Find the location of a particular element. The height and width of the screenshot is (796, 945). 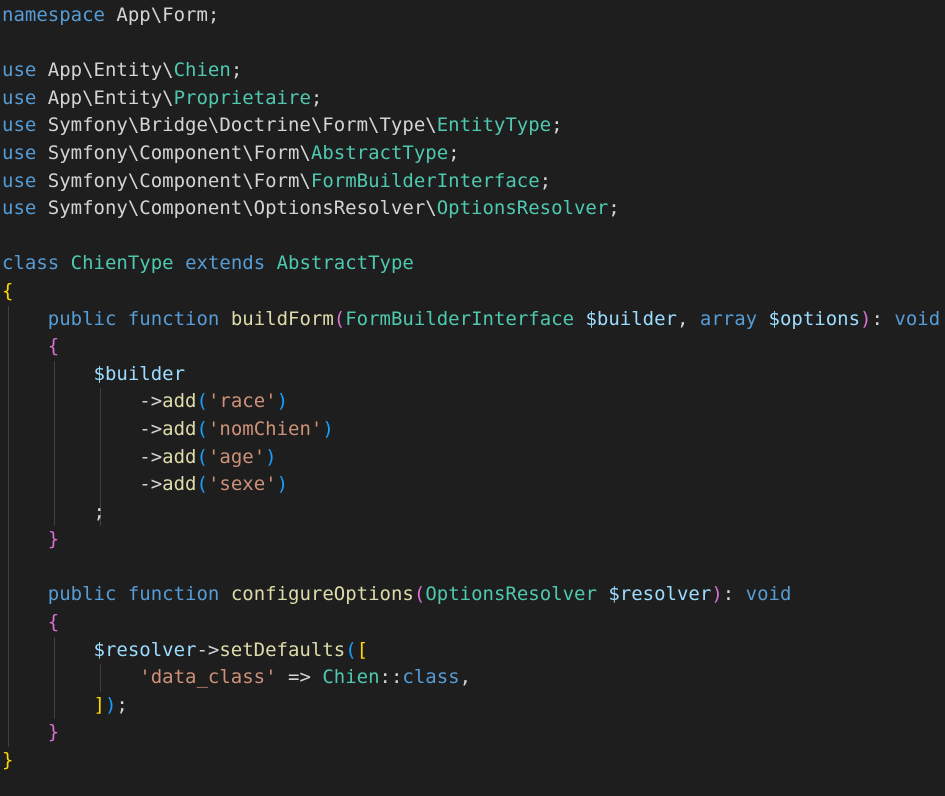

code-token: FormBuilderInterface is located at coordinates (460, 318).